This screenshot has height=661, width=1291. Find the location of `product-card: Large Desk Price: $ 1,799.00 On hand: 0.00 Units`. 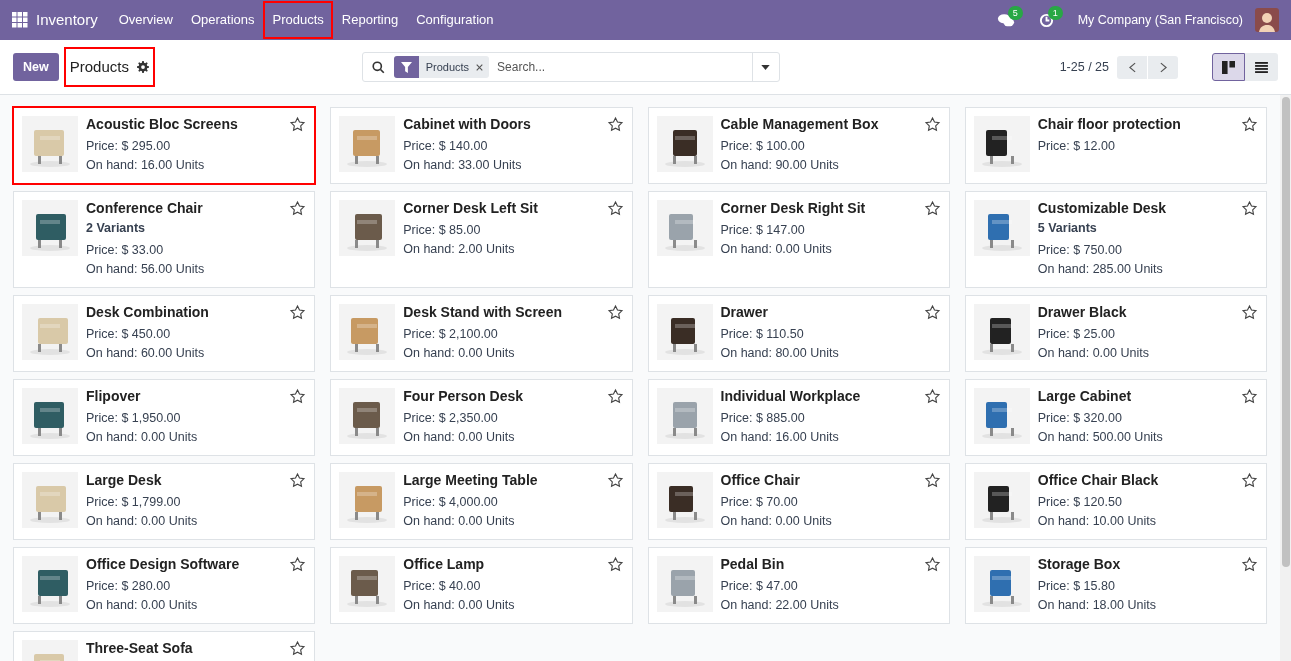

product-card: Large Desk Price: $ 1,799.00 On hand: 0.00 Units is located at coordinates (164, 501).